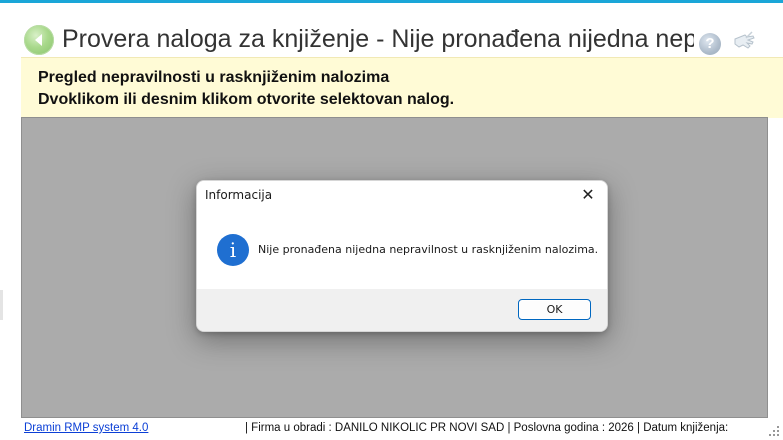  I want to click on dialog-header: Informacija ✕, so click(402, 196).